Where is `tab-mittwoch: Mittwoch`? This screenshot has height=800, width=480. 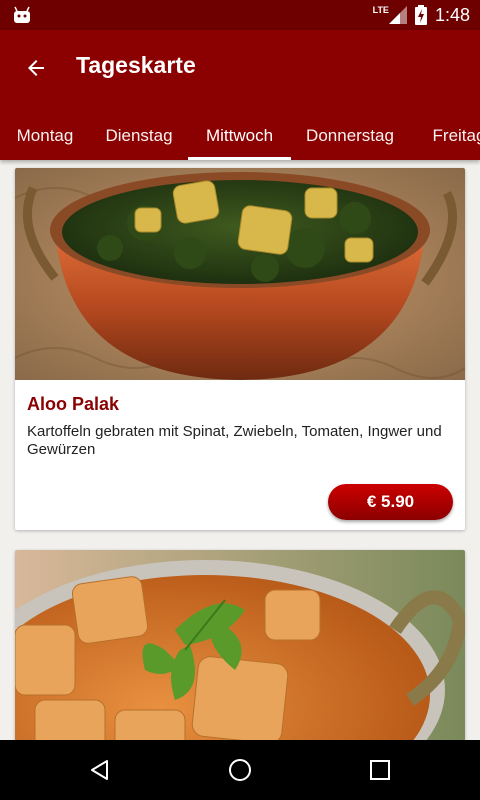 tab-mittwoch: Mittwoch is located at coordinates (239, 136).